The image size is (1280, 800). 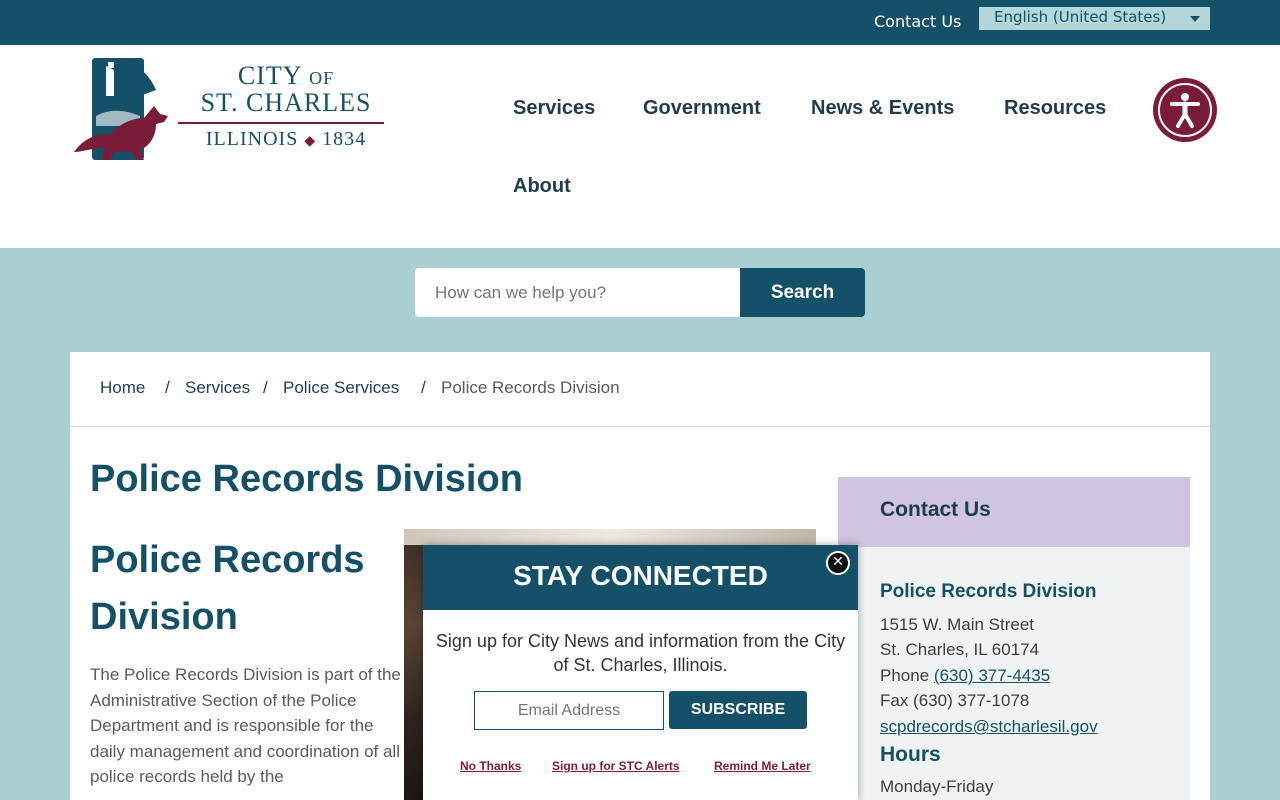 I want to click on contact-address-line1: 1515 W. Main Street, so click(x=957, y=624).